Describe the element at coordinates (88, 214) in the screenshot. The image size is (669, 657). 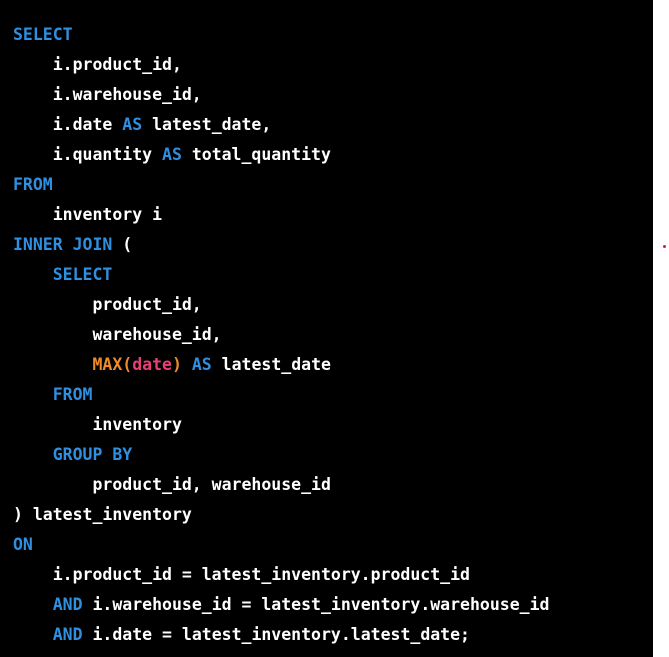
I see `code-text: inventory i` at that location.